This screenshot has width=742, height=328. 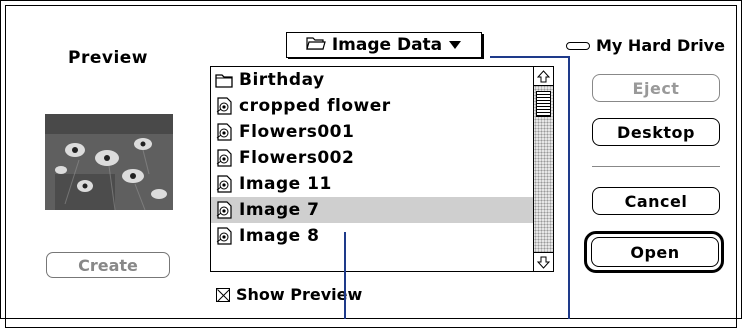 I want to click on cancel-button: Cancel, so click(x=656, y=201).